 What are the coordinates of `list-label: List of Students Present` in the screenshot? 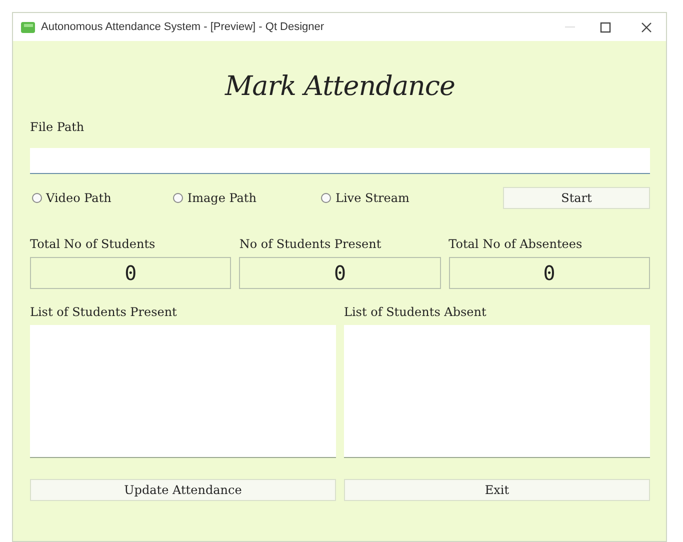 It's located at (103, 312).